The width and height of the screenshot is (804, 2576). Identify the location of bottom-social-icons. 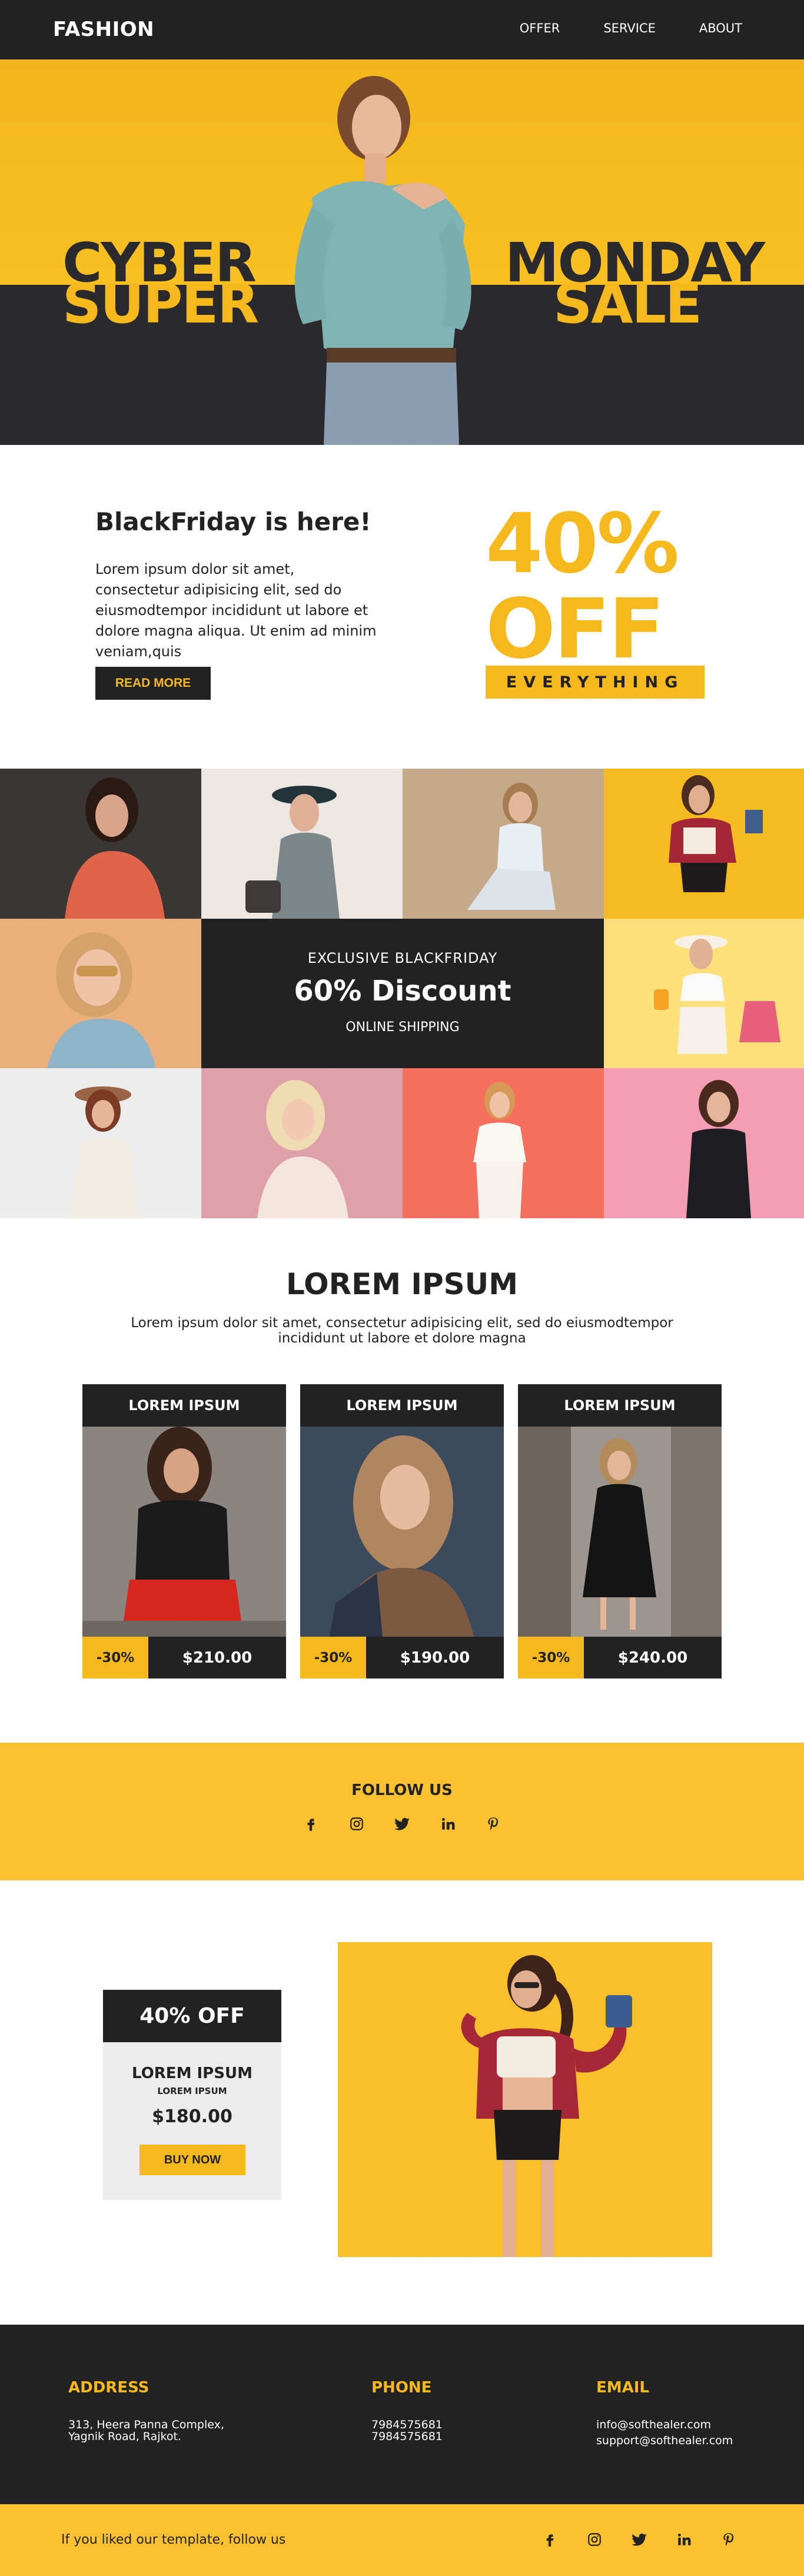
(639, 2539).